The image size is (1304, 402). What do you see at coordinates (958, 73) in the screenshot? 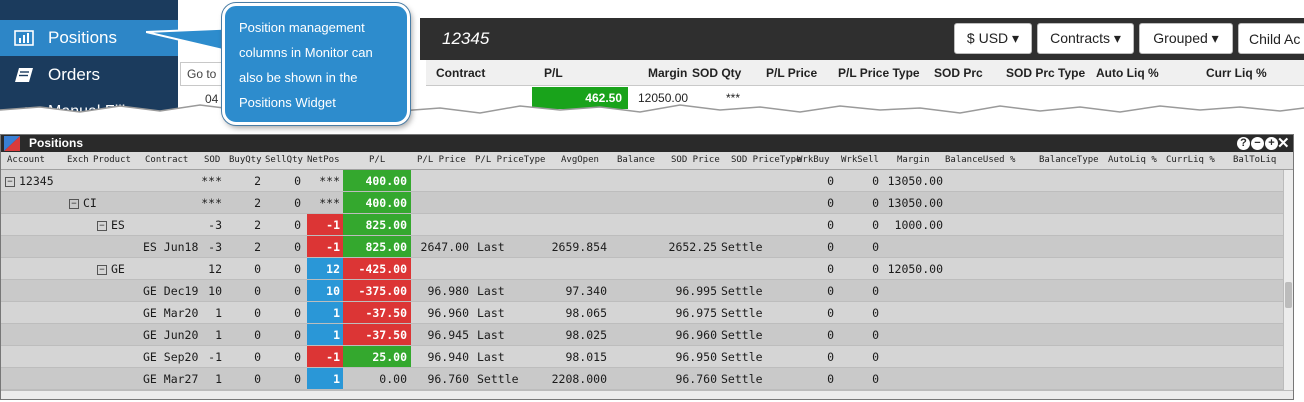
I see `column-header: SOD Prc` at bounding box center [958, 73].